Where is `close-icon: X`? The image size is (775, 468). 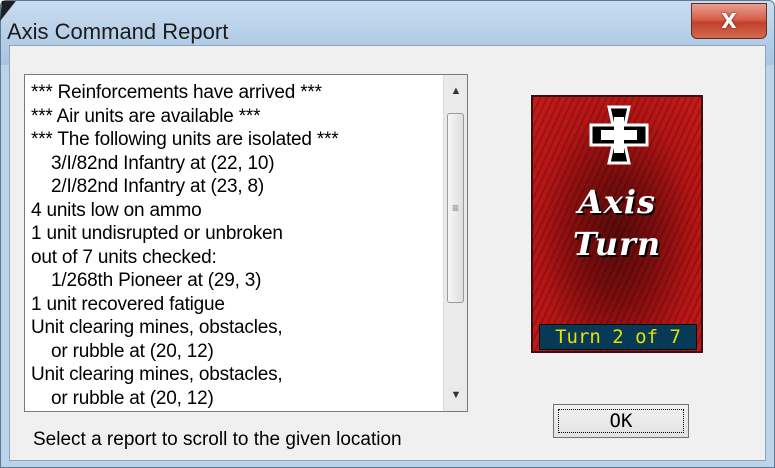
close-icon: X is located at coordinates (729, 21).